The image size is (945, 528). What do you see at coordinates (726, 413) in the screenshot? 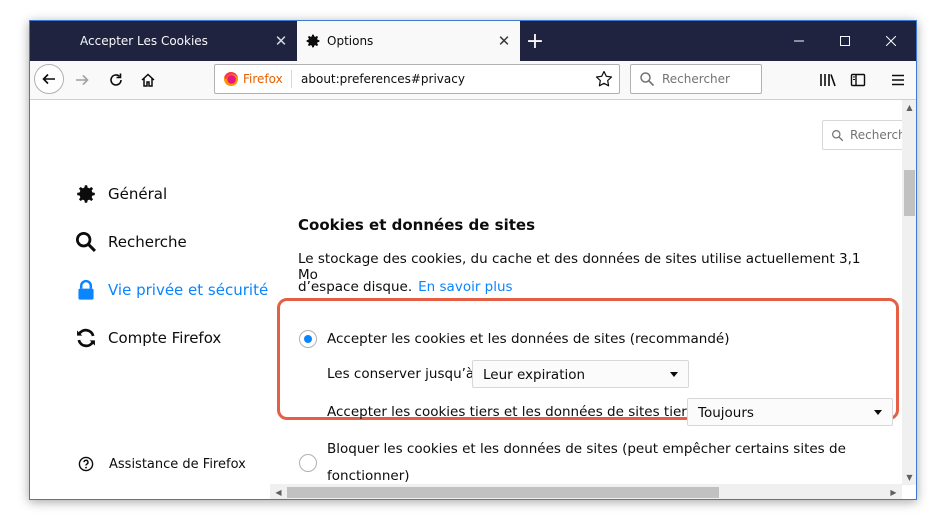
I see `third-party-value: Toujours` at bounding box center [726, 413].